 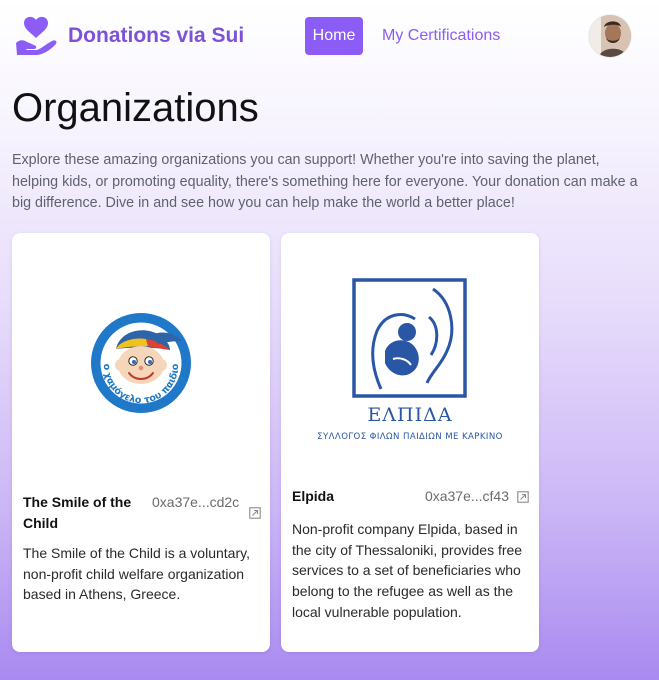 What do you see at coordinates (334, 36) in the screenshot?
I see `nav-home-button: Home` at bounding box center [334, 36].